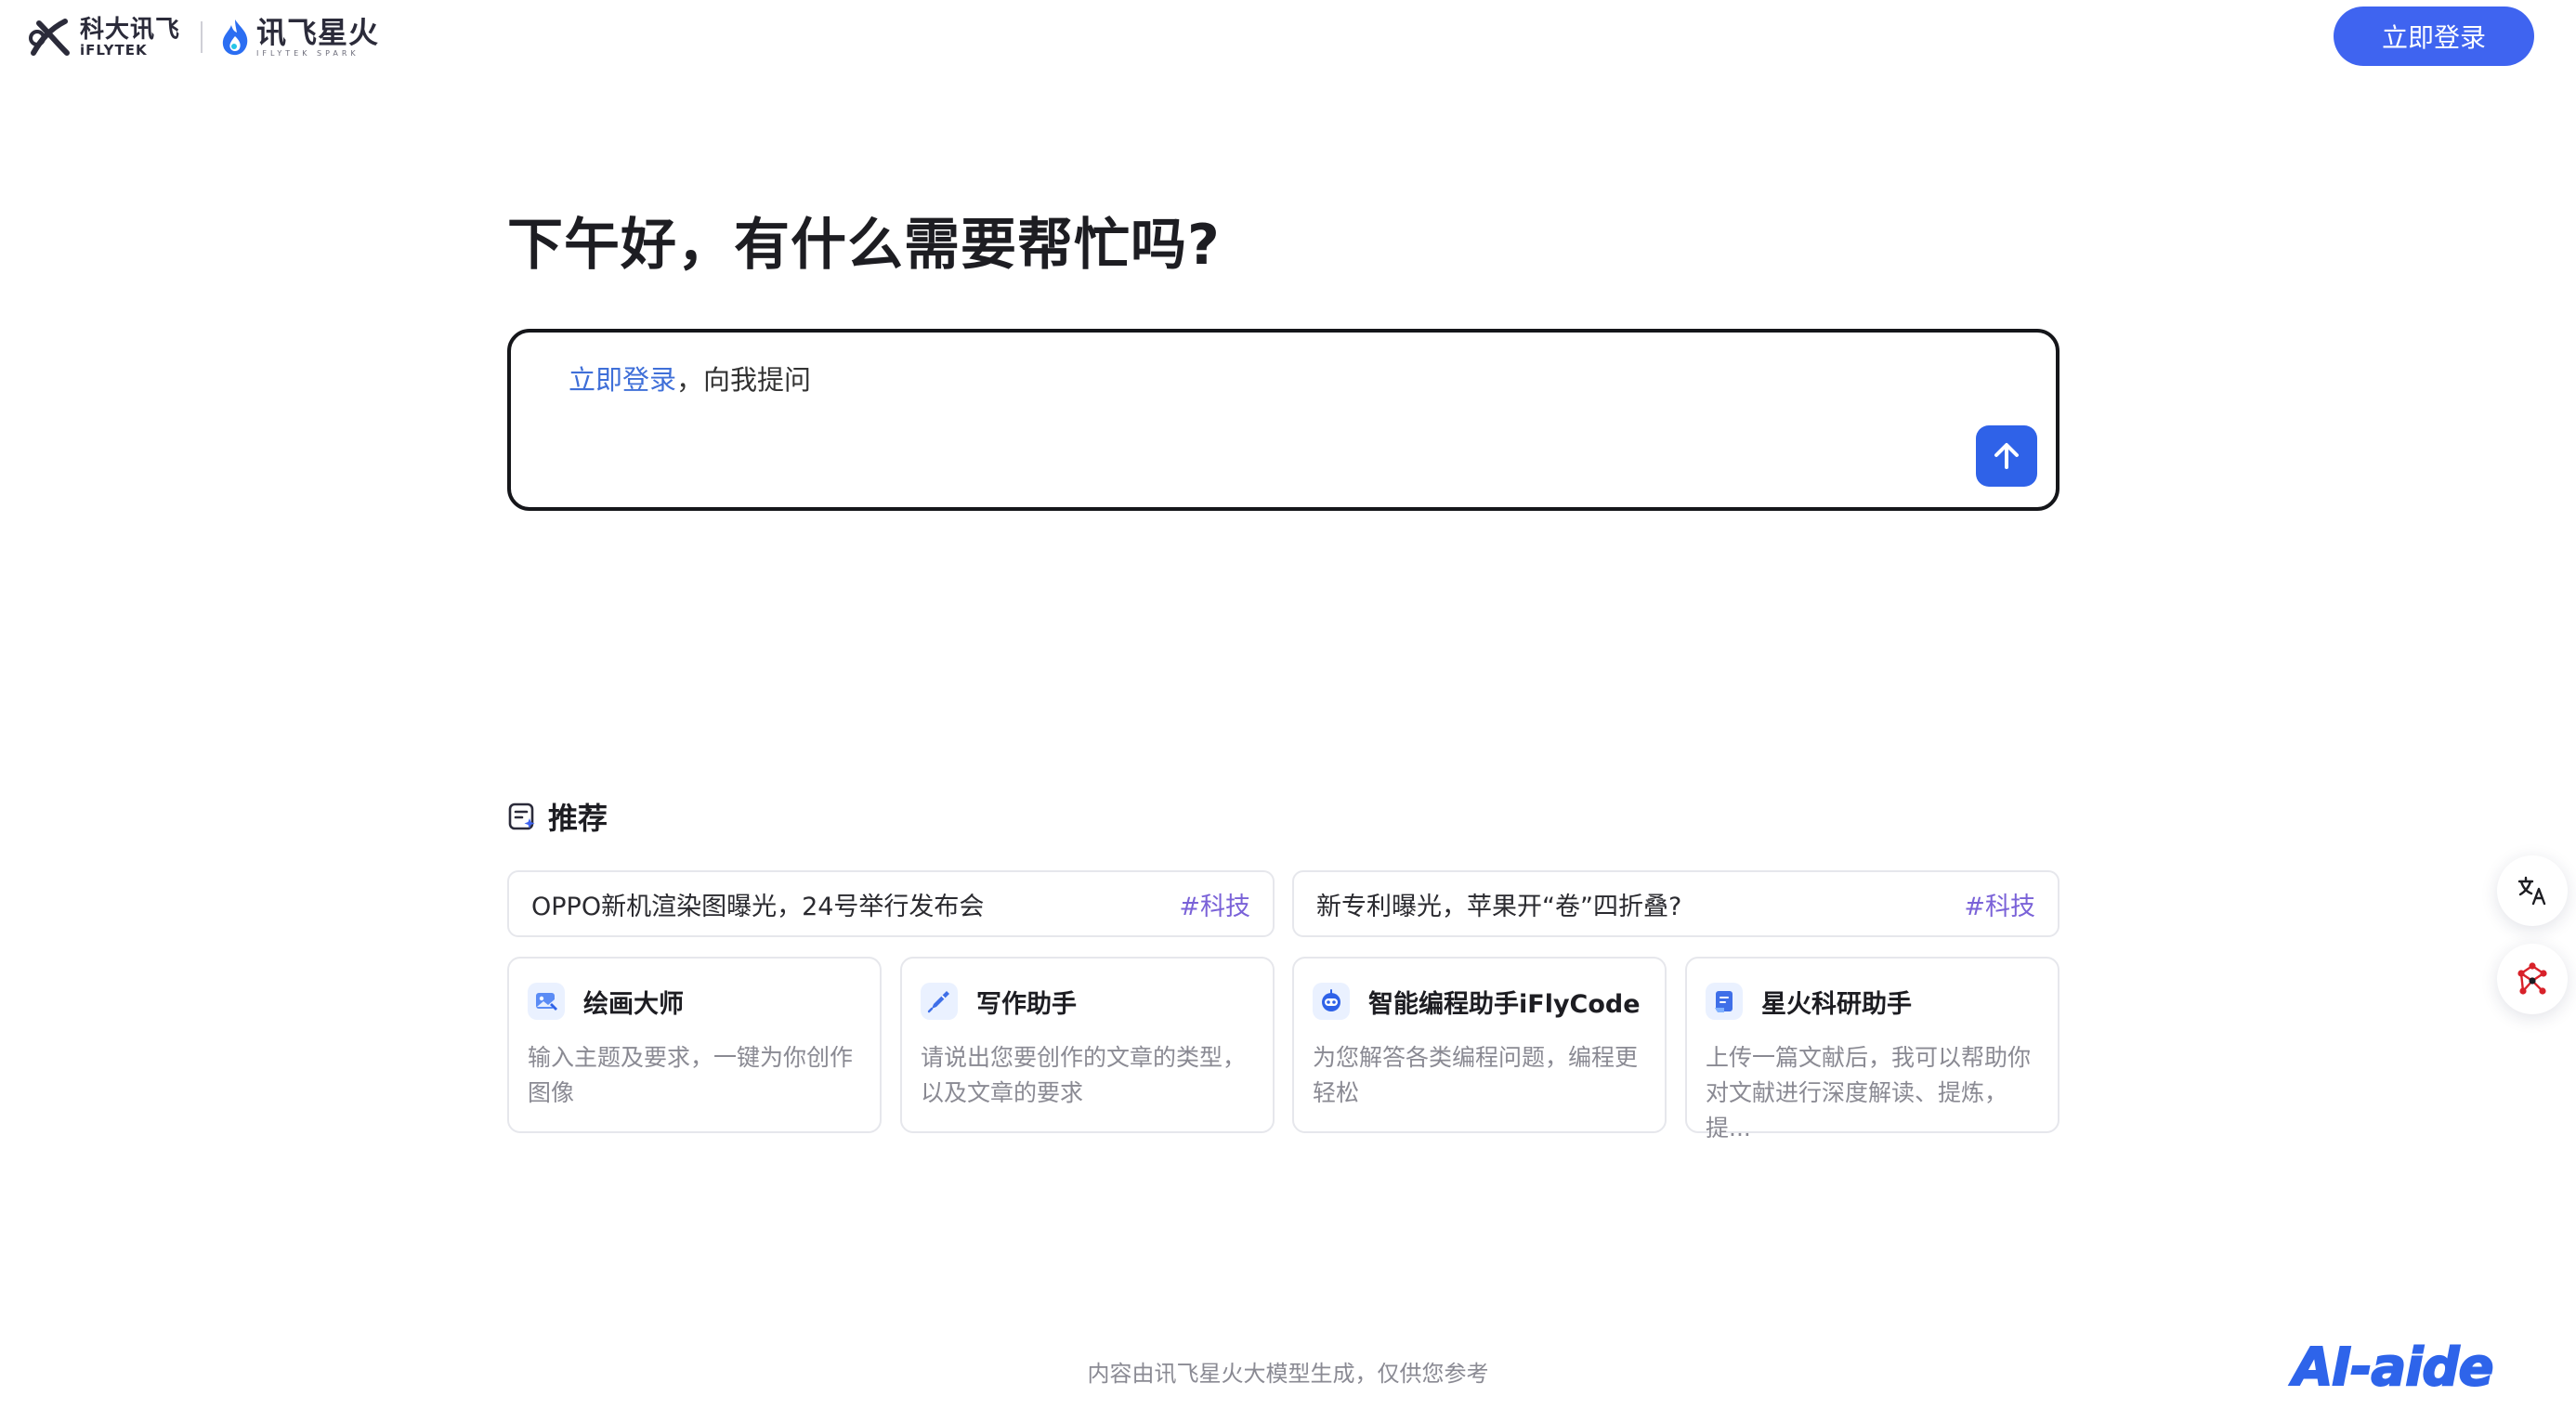 This screenshot has height=1409, width=2576. What do you see at coordinates (235, 38) in the screenshot?
I see `spark-flame-icon` at bounding box center [235, 38].